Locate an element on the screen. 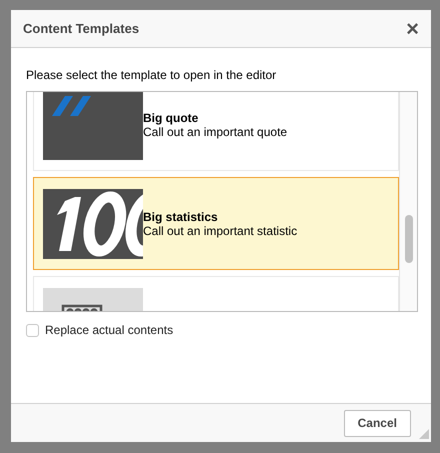  cancel-button: Cancel is located at coordinates (377, 423).